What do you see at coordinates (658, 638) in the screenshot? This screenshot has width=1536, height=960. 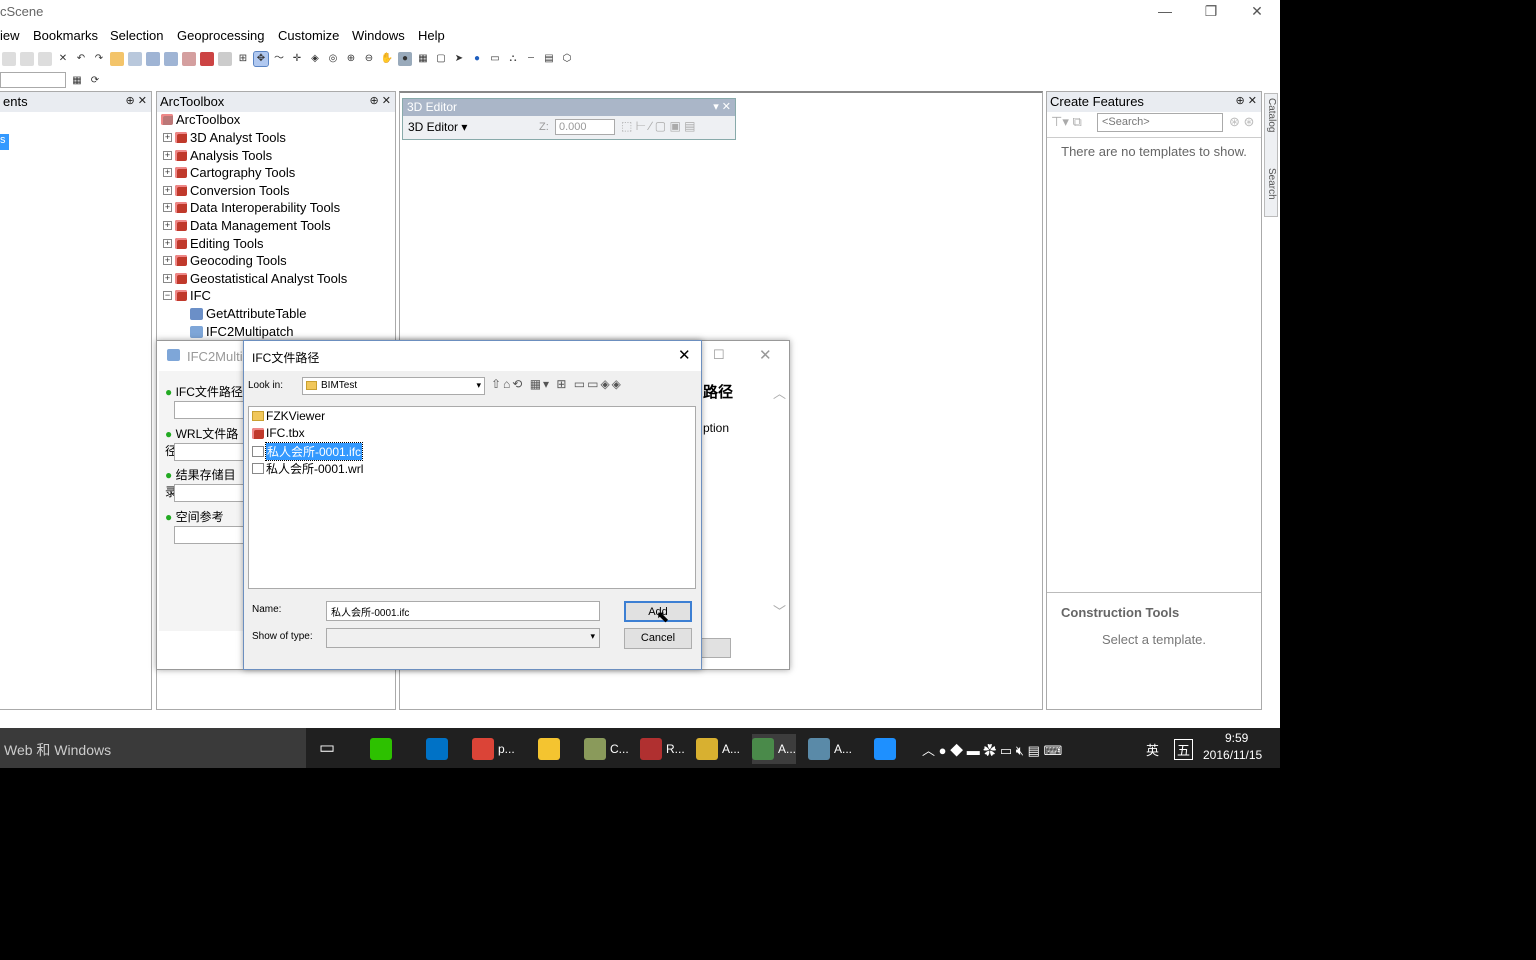 I see `cancel-button: Cancel` at bounding box center [658, 638].